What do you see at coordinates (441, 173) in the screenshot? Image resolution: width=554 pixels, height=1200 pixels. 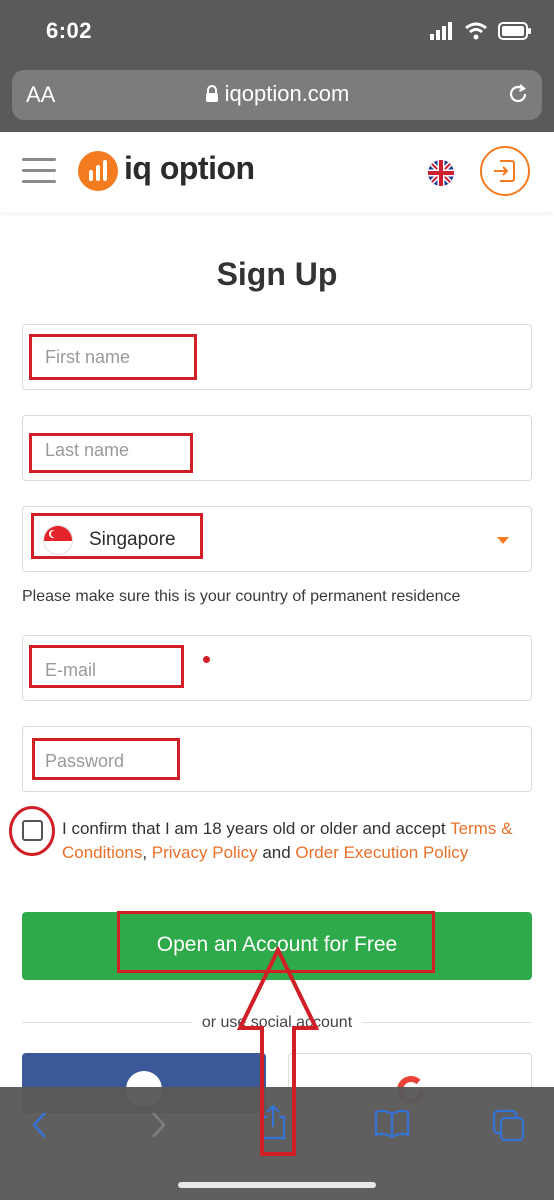 I see `uk-flag-icon` at bounding box center [441, 173].